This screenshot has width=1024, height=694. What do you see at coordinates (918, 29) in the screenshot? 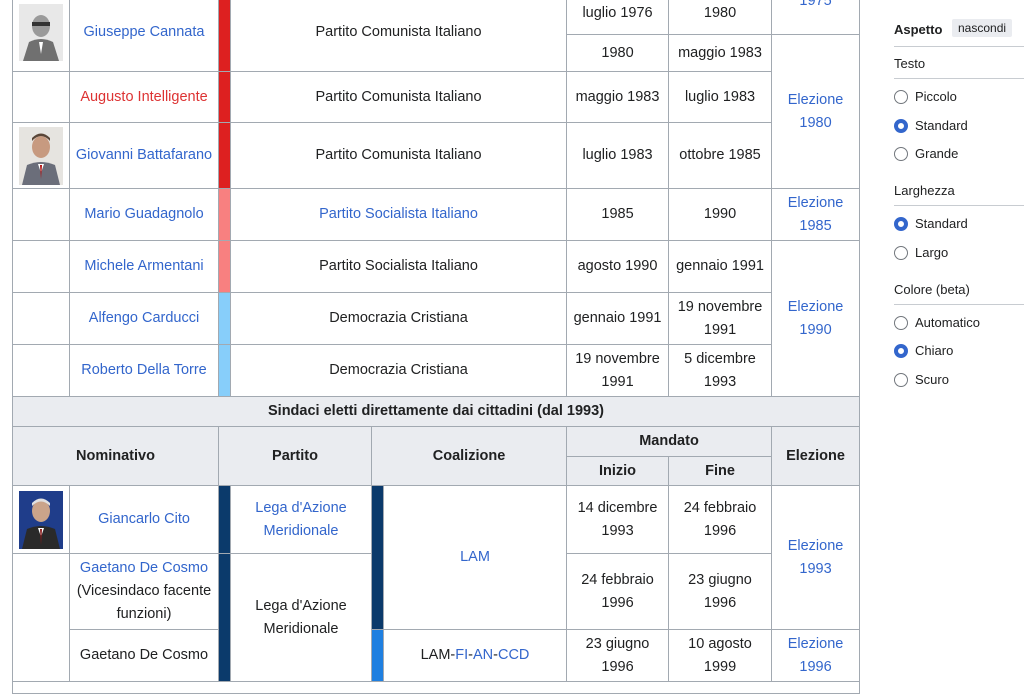
I see `appearance-title: Aspetto` at bounding box center [918, 29].